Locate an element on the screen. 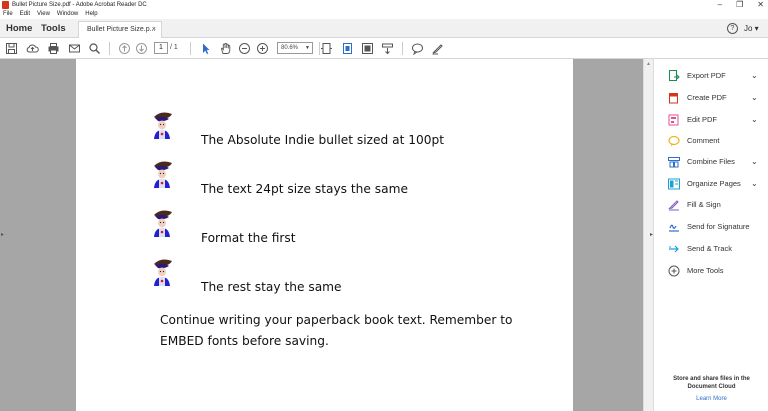 The width and height of the screenshot is (768, 411). send-track-icon is located at coordinates (674, 249).